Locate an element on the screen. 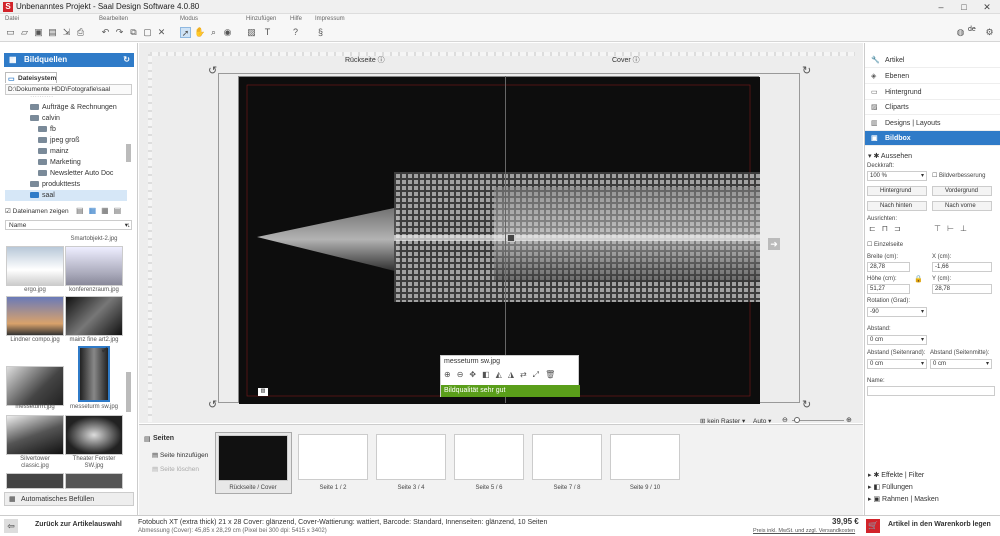 This screenshot has width=1000, height=536. copy-icon: ⧉ is located at coordinates (133, 32).